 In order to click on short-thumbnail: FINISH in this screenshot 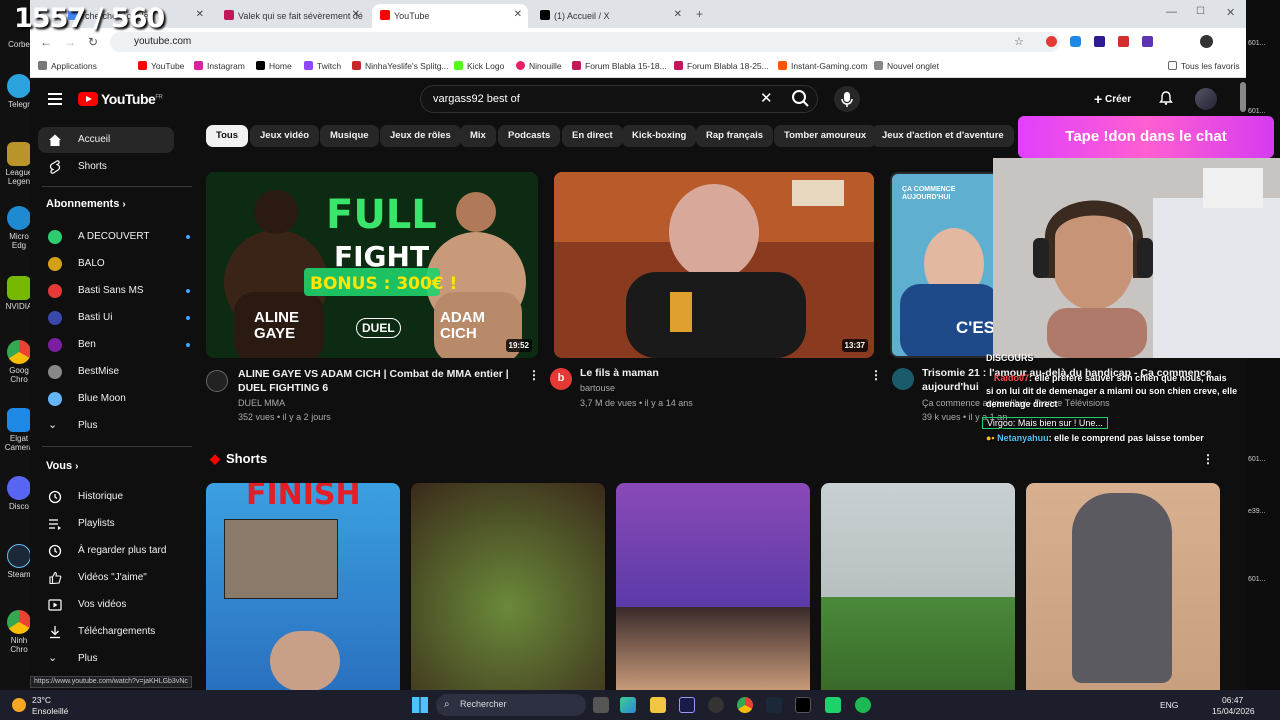, I will do `click(303, 586)`.